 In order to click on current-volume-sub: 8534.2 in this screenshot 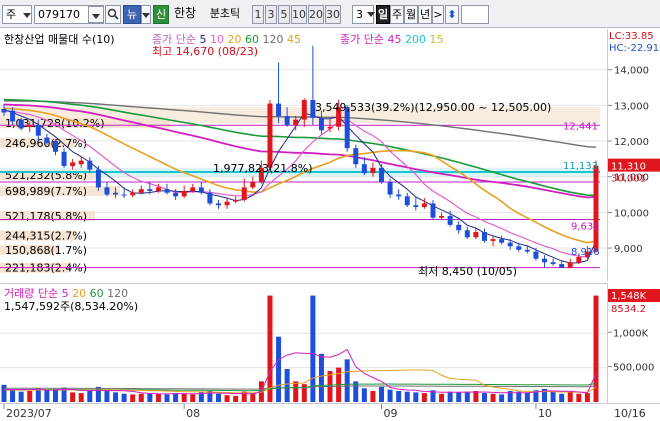, I will do `click(628, 309)`.